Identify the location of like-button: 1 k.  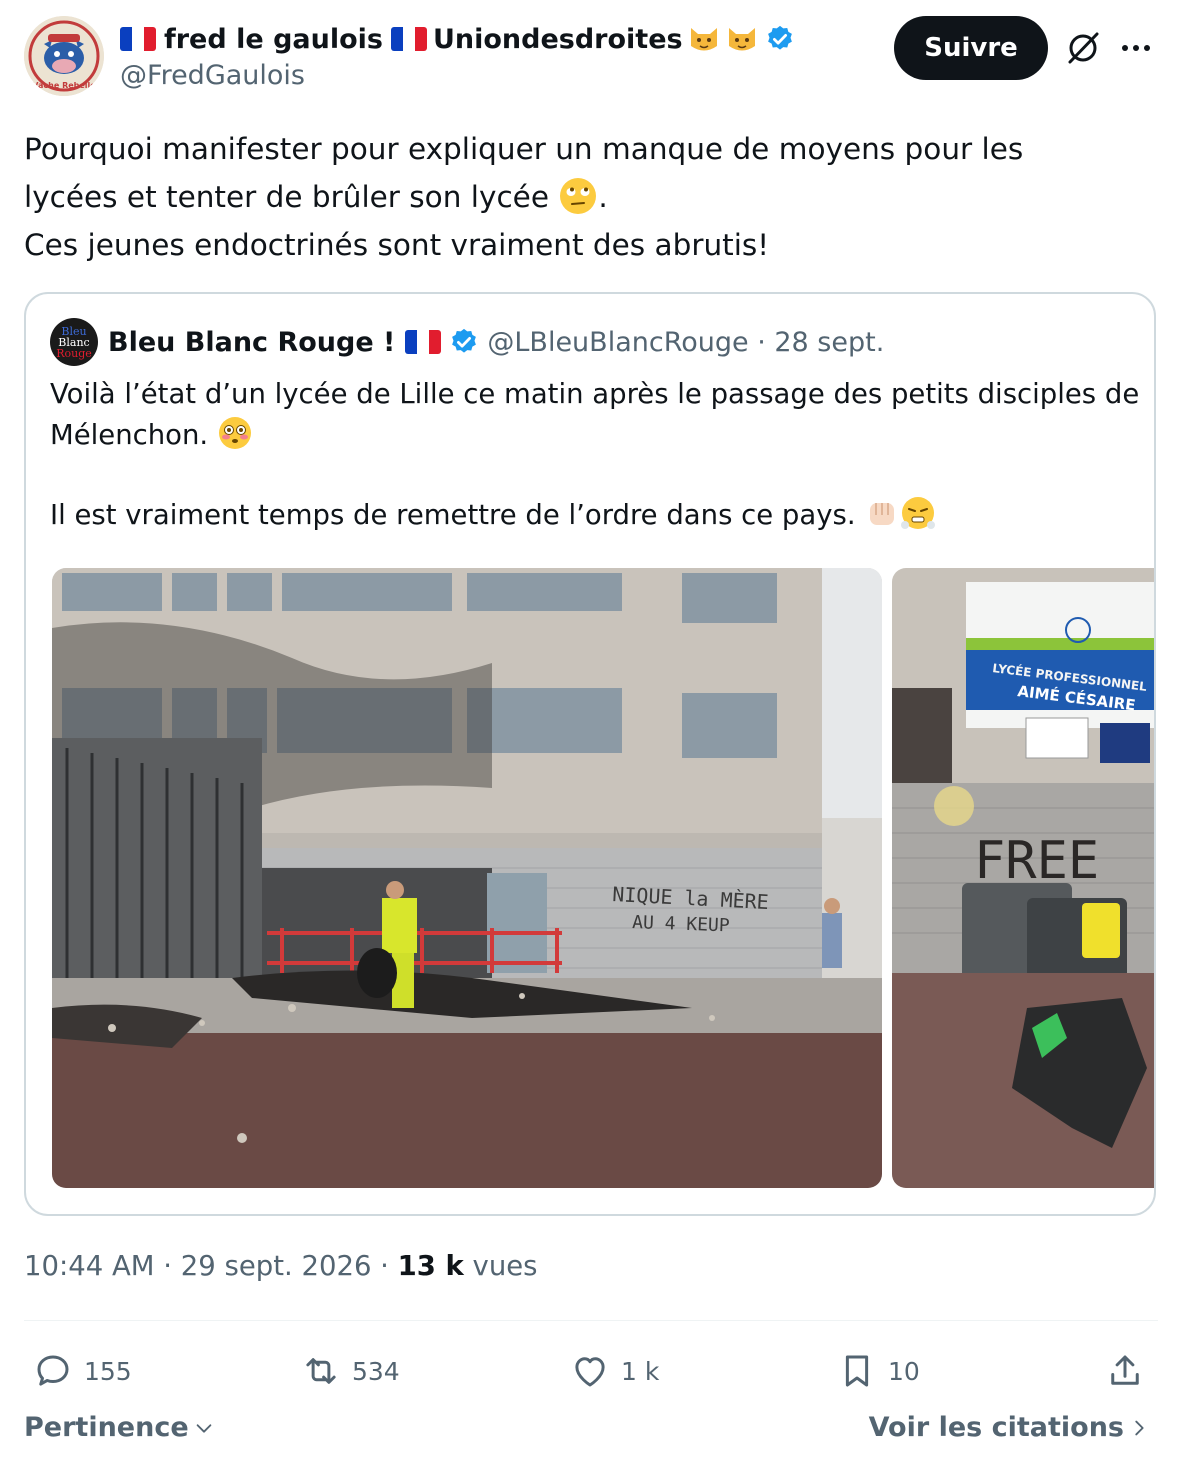
(614, 1371).